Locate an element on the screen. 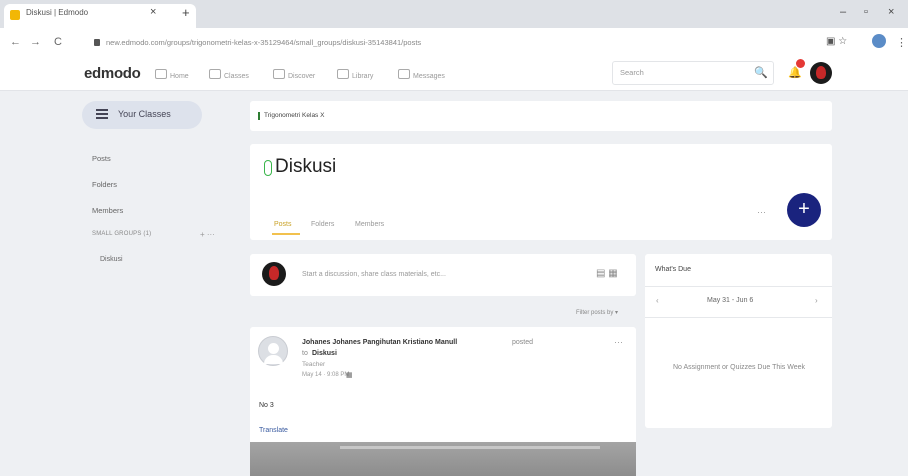 The image size is (908, 476). group-header-card is located at coordinates (541, 192).